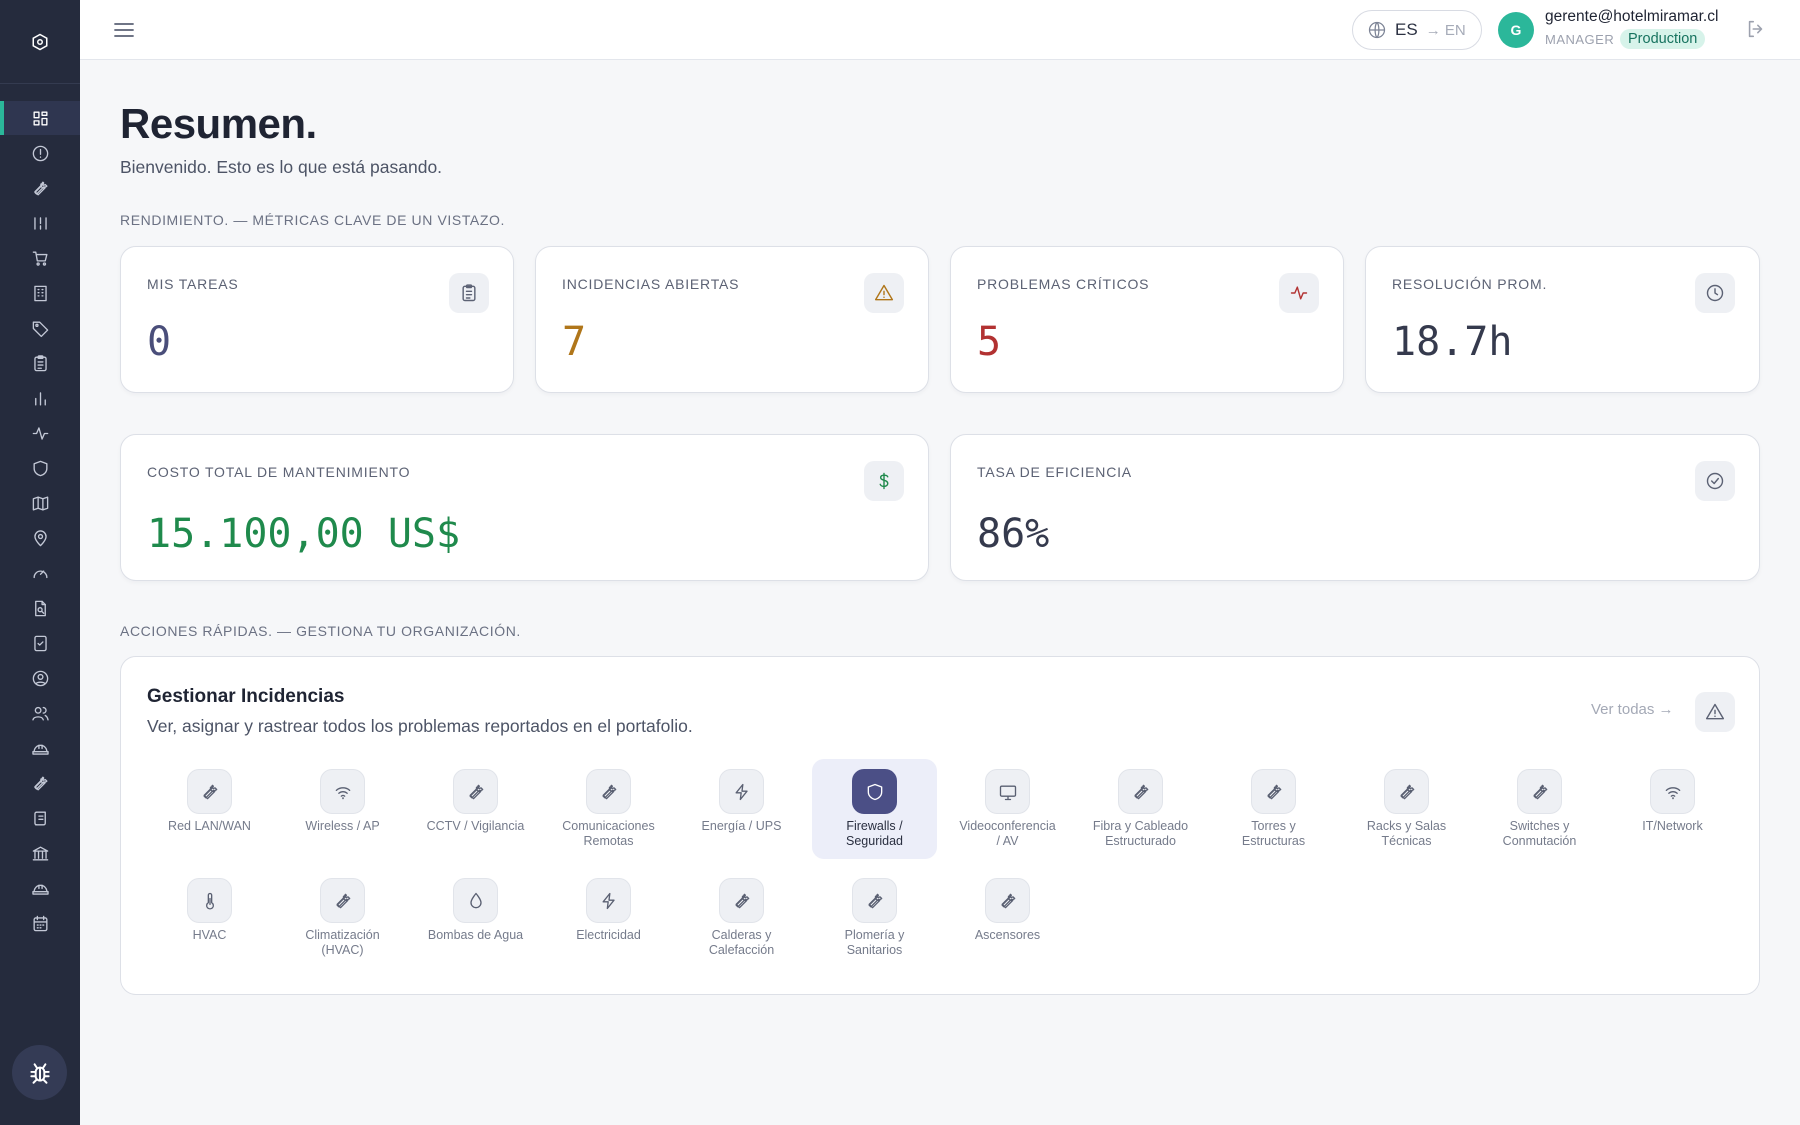 The height and width of the screenshot is (1125, 1800). I want to click on sidebar-item-tools, so click(40, 783).